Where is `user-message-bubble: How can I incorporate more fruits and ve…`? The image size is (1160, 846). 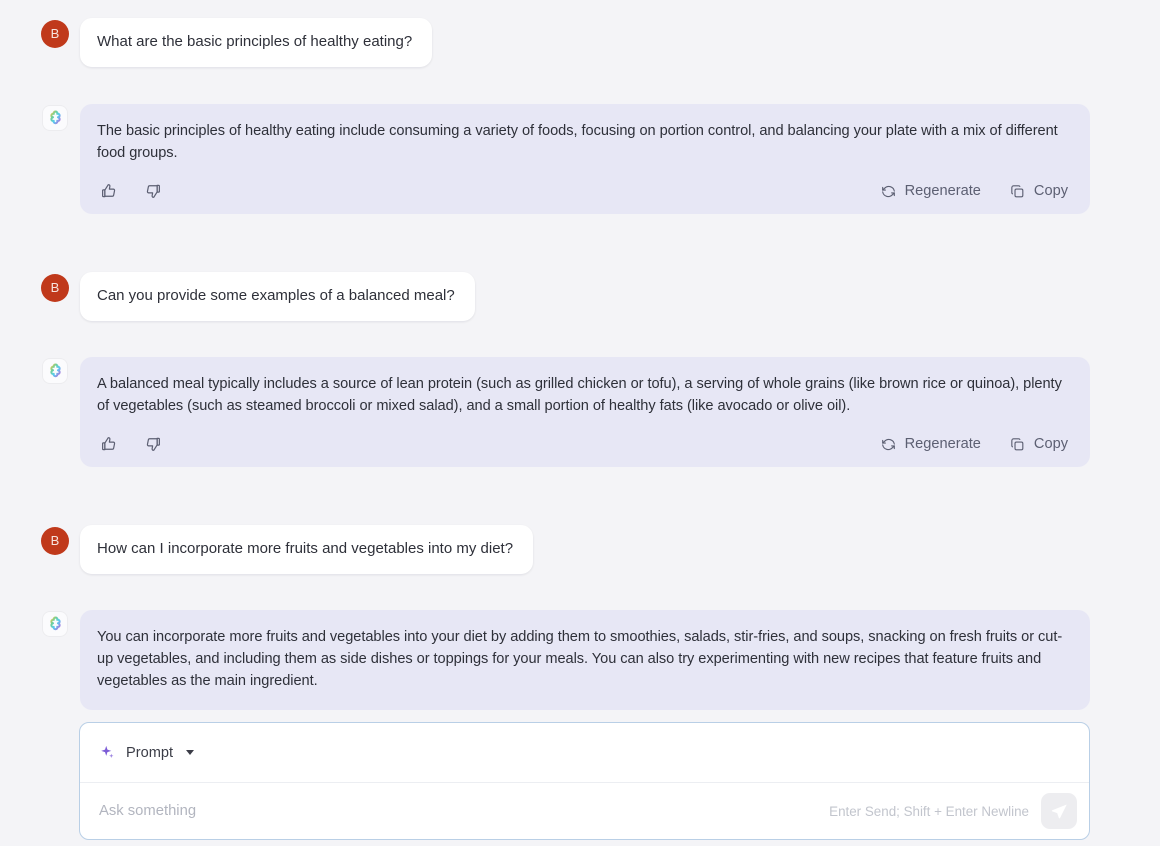 user-message-bubble: How can I incorporate more fruits and ve… is located at coordinates (307, 549).